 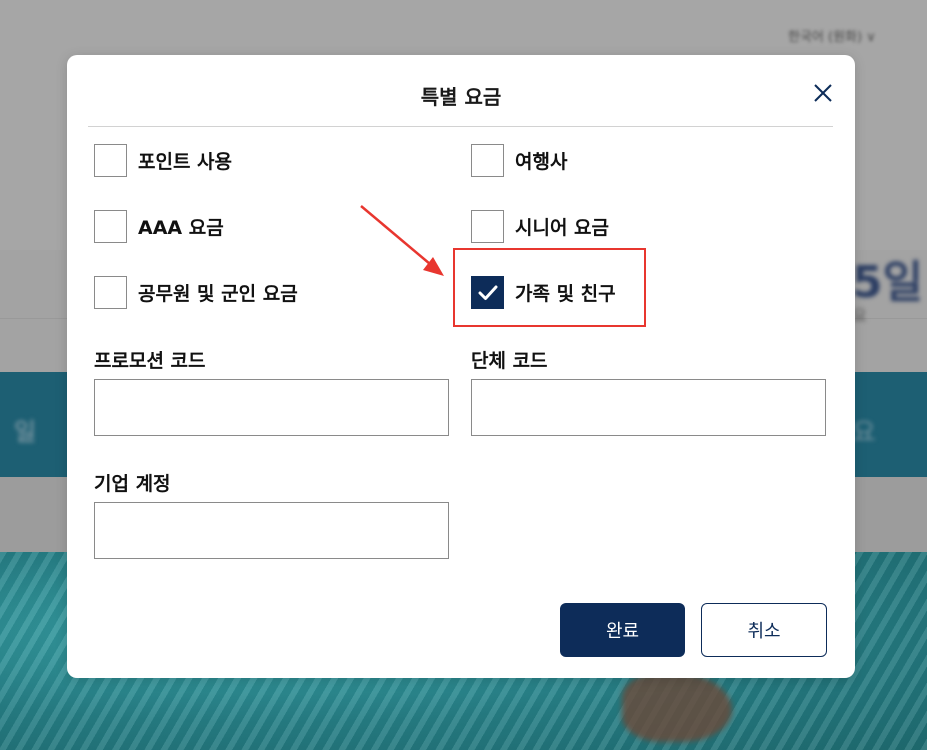 I want to click on close-icon, so click(x=823, y=93).